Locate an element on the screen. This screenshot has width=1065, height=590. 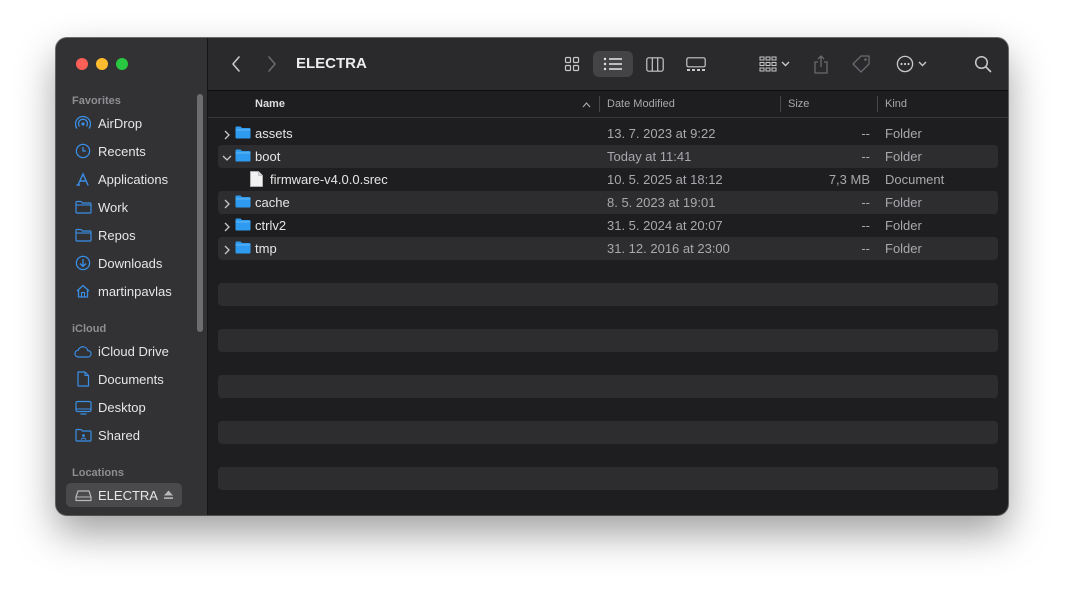
back-button is located at coordinates (236, 64).